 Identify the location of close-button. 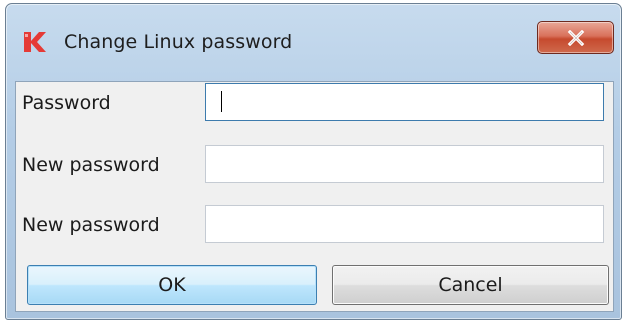
(575, 37).